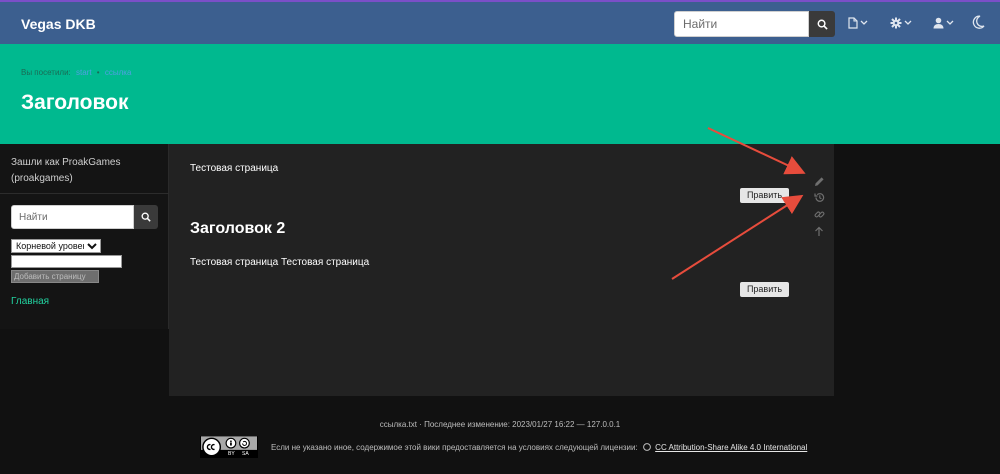 The image size is (1000, 474). I want to click on cc-license-badge: BY SA, so click(229, 447).